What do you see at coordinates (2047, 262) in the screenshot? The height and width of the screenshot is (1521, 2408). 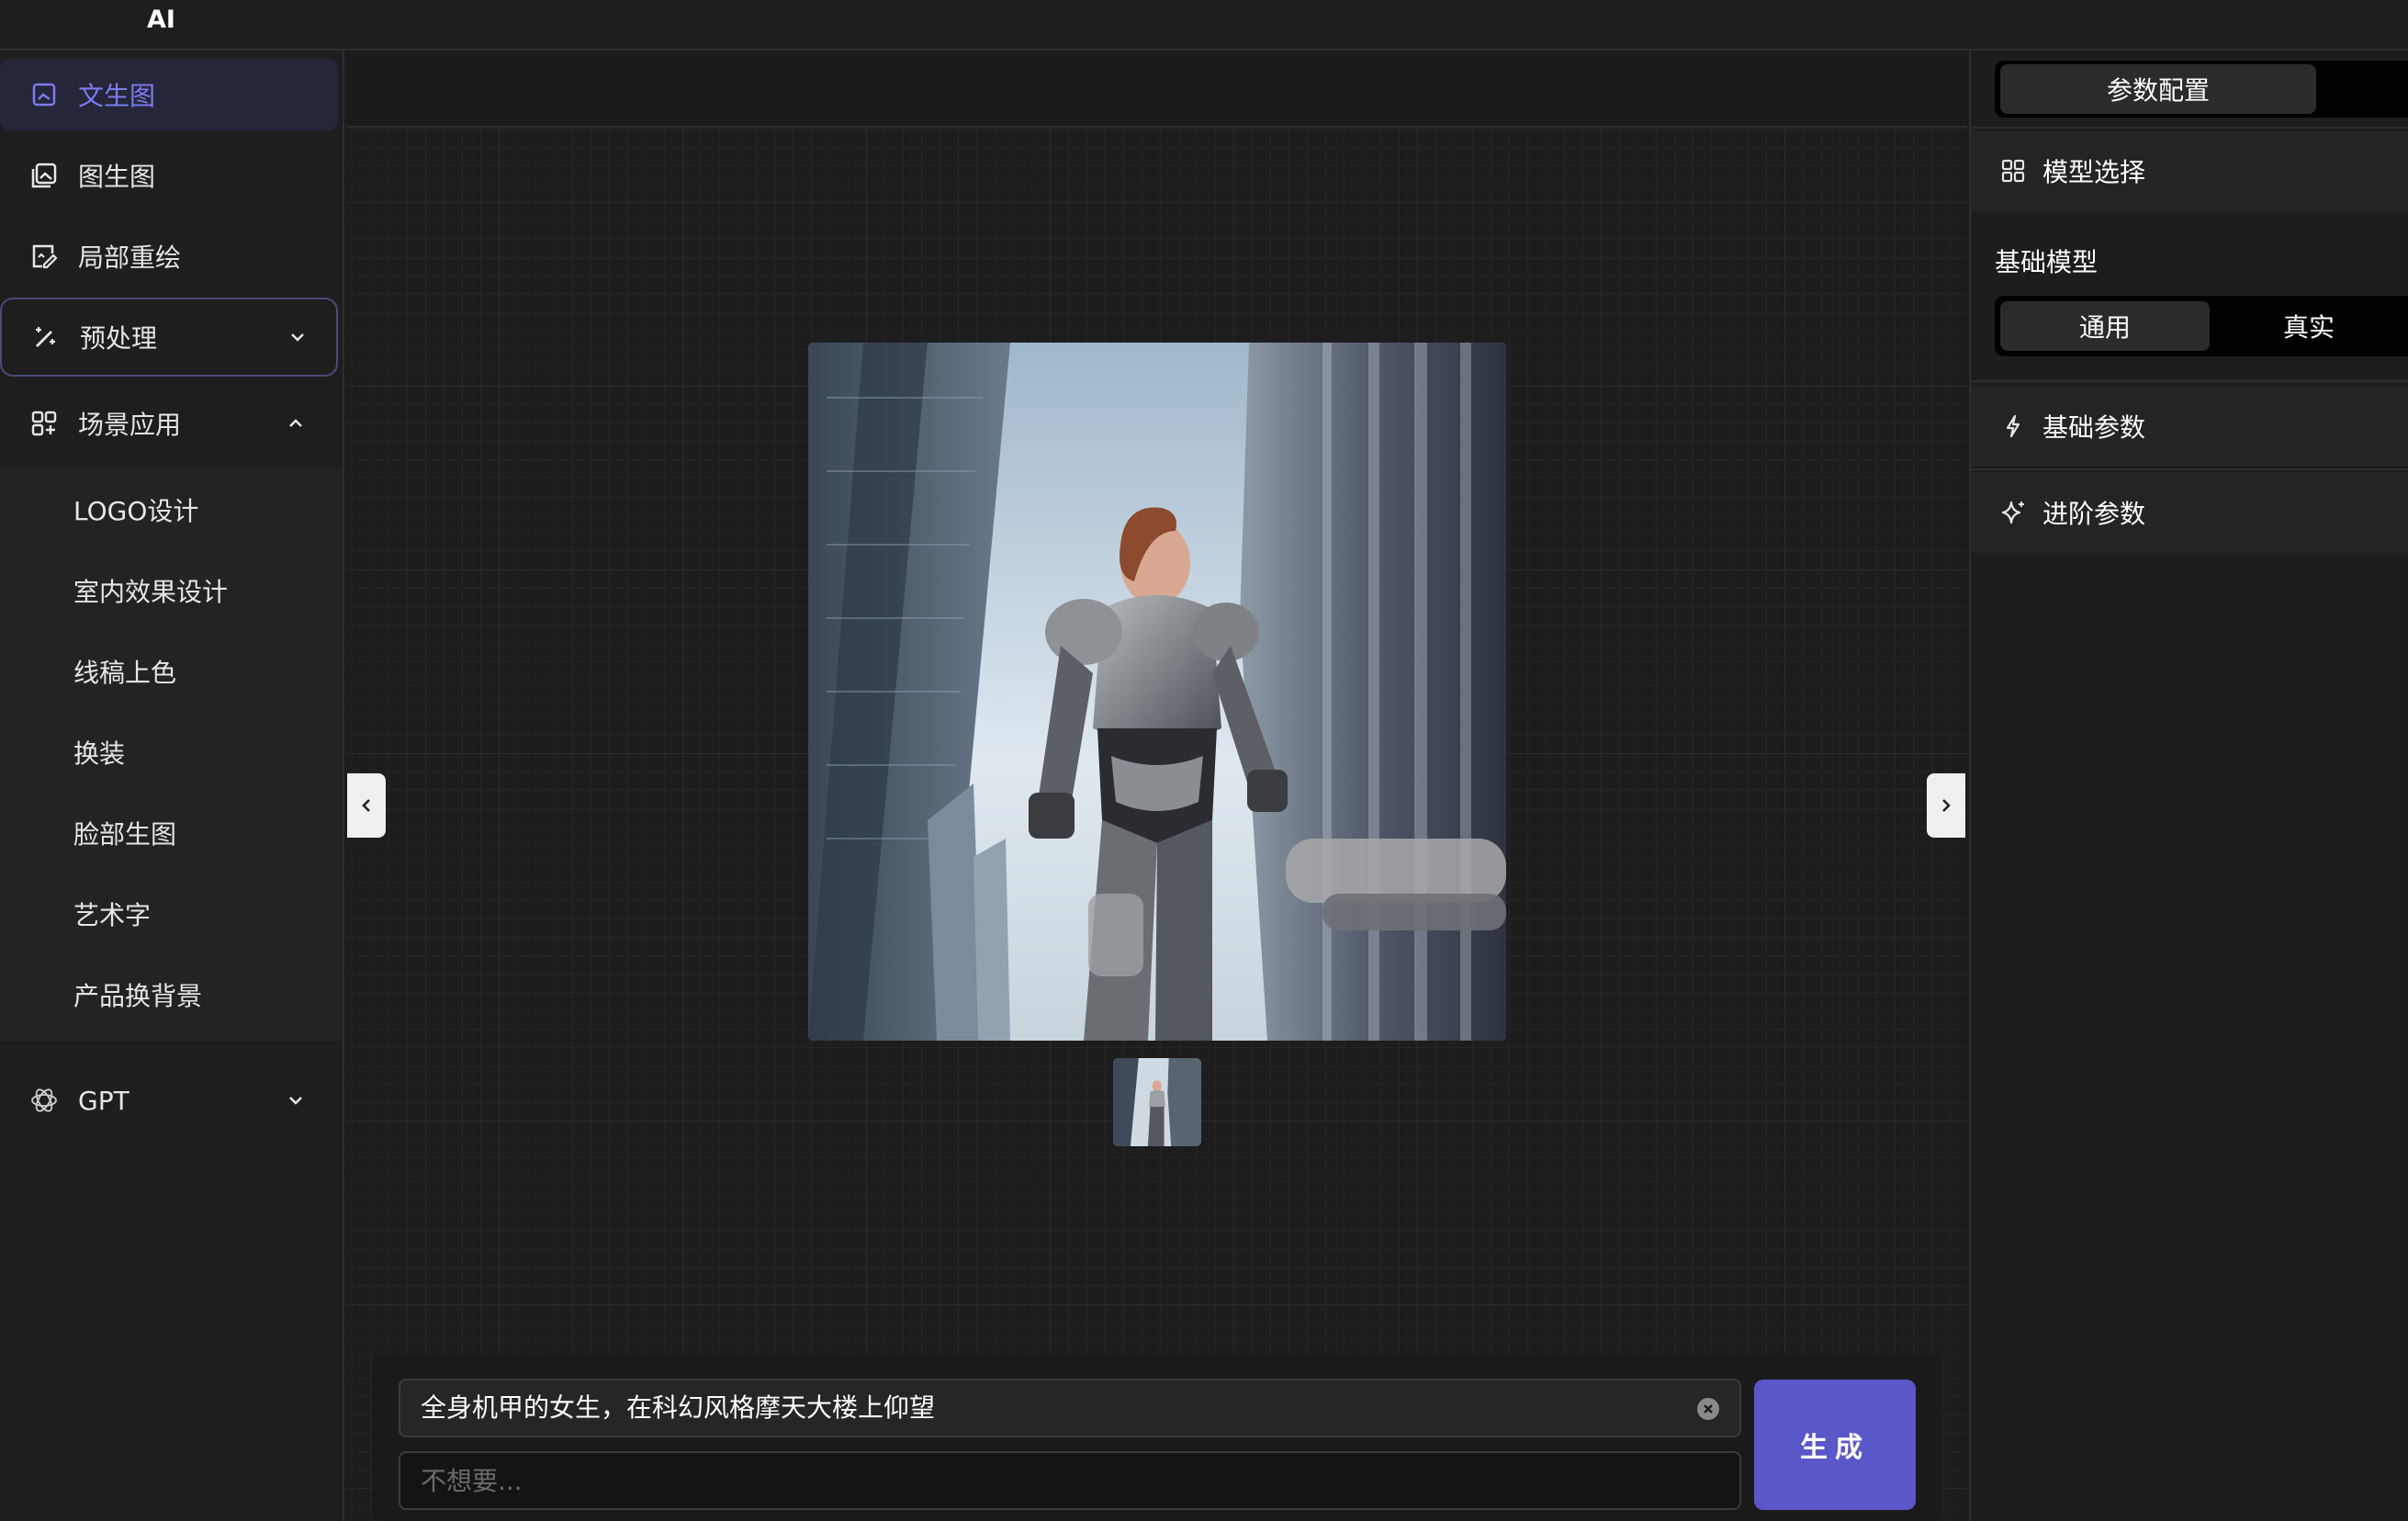 I see `base-model-label: 基础模型` at bounding box center [2047, 262].